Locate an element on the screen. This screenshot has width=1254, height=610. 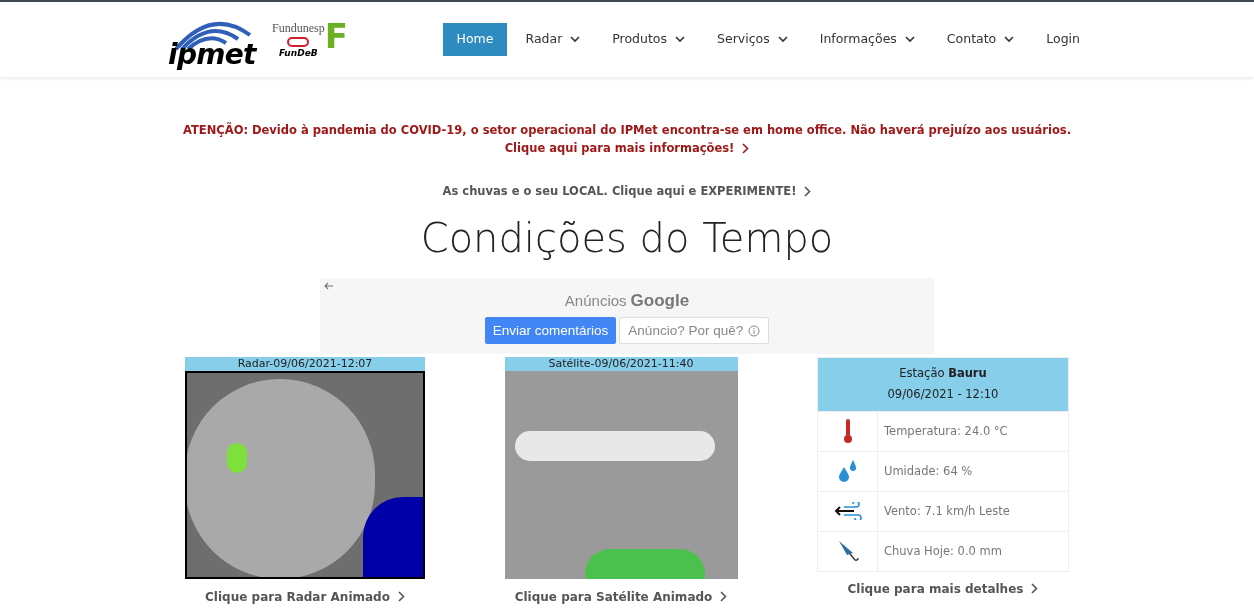
station-reading: Vento: 7.1 km/h Leste is located at coordinates (946, 511).